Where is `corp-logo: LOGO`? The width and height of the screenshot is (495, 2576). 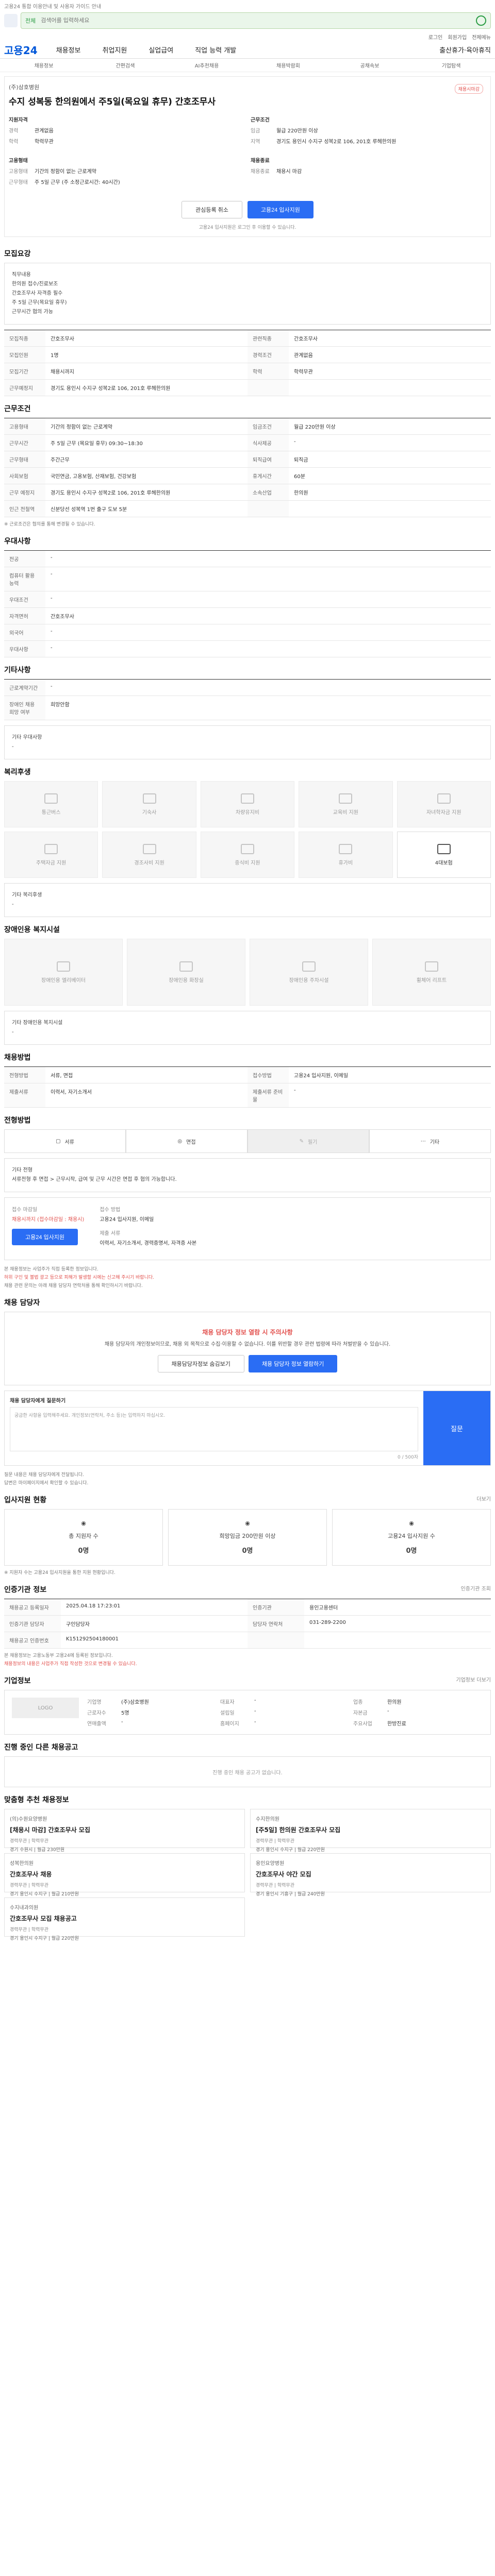 corp-logo: LOGO is located at coordinates (45, 1708).